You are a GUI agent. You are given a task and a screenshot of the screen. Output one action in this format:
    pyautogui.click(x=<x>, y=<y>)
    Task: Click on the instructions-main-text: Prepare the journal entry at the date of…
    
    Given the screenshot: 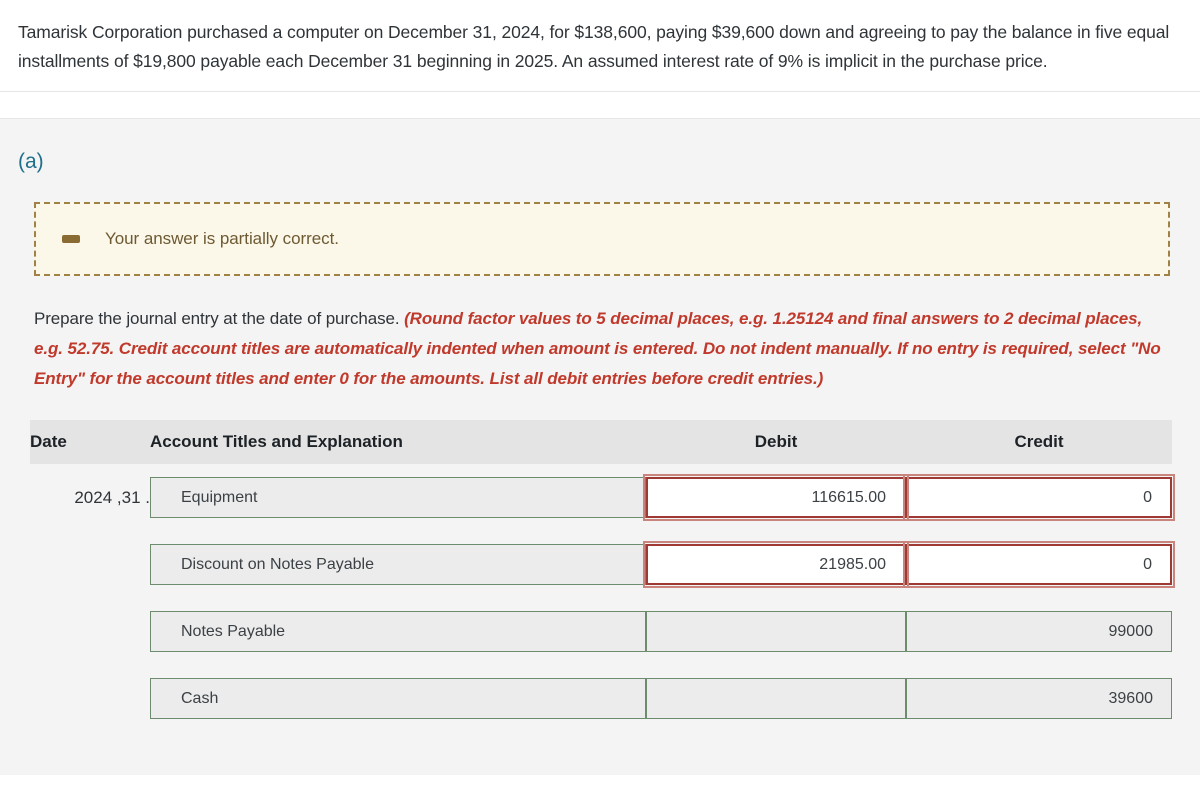 What is the action you would take?
    pyautogui.click(x=217, y=318)
    